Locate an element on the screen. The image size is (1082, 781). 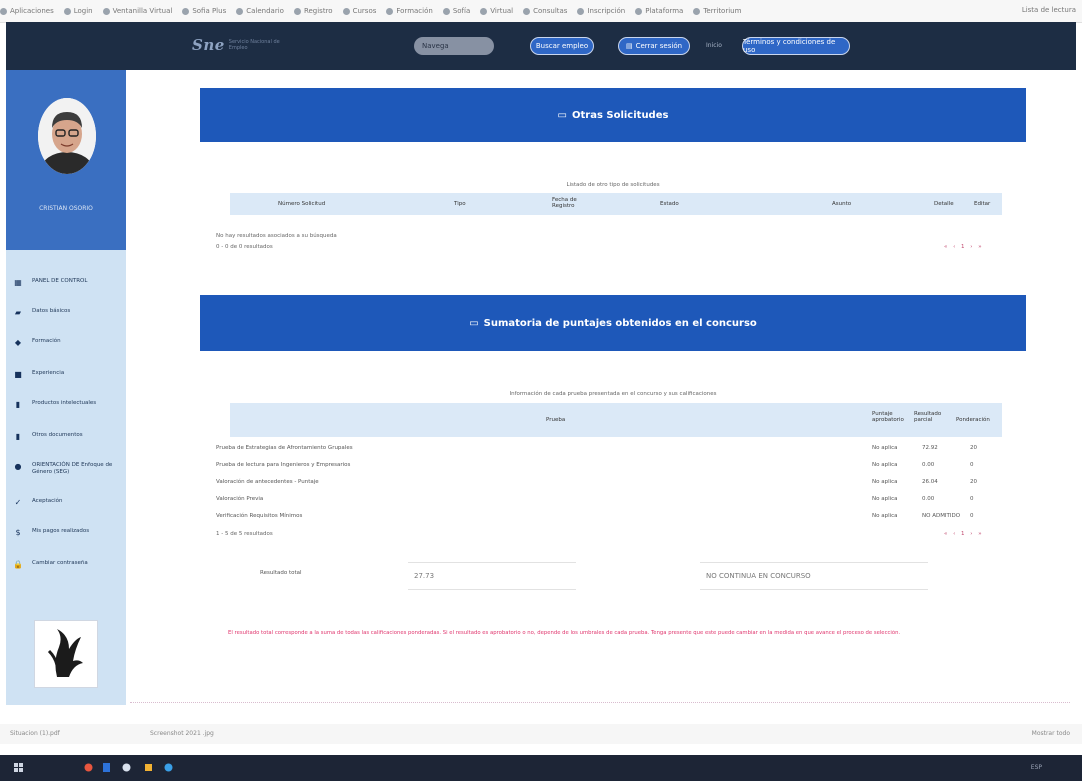
sidebar-item-4: ▮ Productos intelectuales is located at coordinates (69, 404).